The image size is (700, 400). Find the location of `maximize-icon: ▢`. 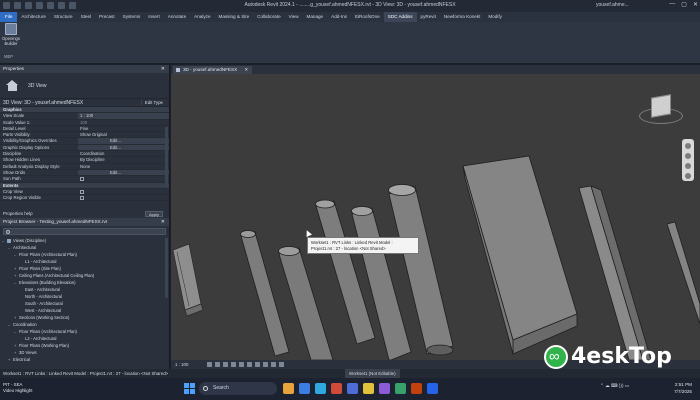

maximize-icon: ▢ is located at coordinates (684, 4).